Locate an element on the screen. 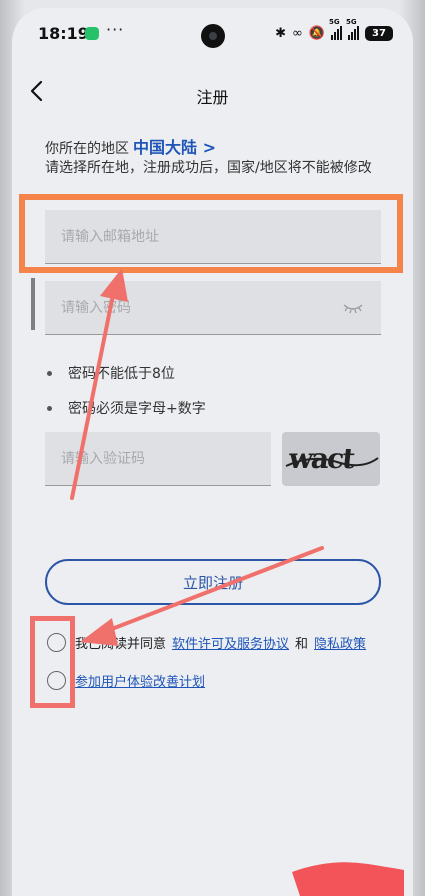 The height and width of the screenshot is (896, 425). agreement-prefix: 我已阅读并同意 is located at coordinates (121, 644).